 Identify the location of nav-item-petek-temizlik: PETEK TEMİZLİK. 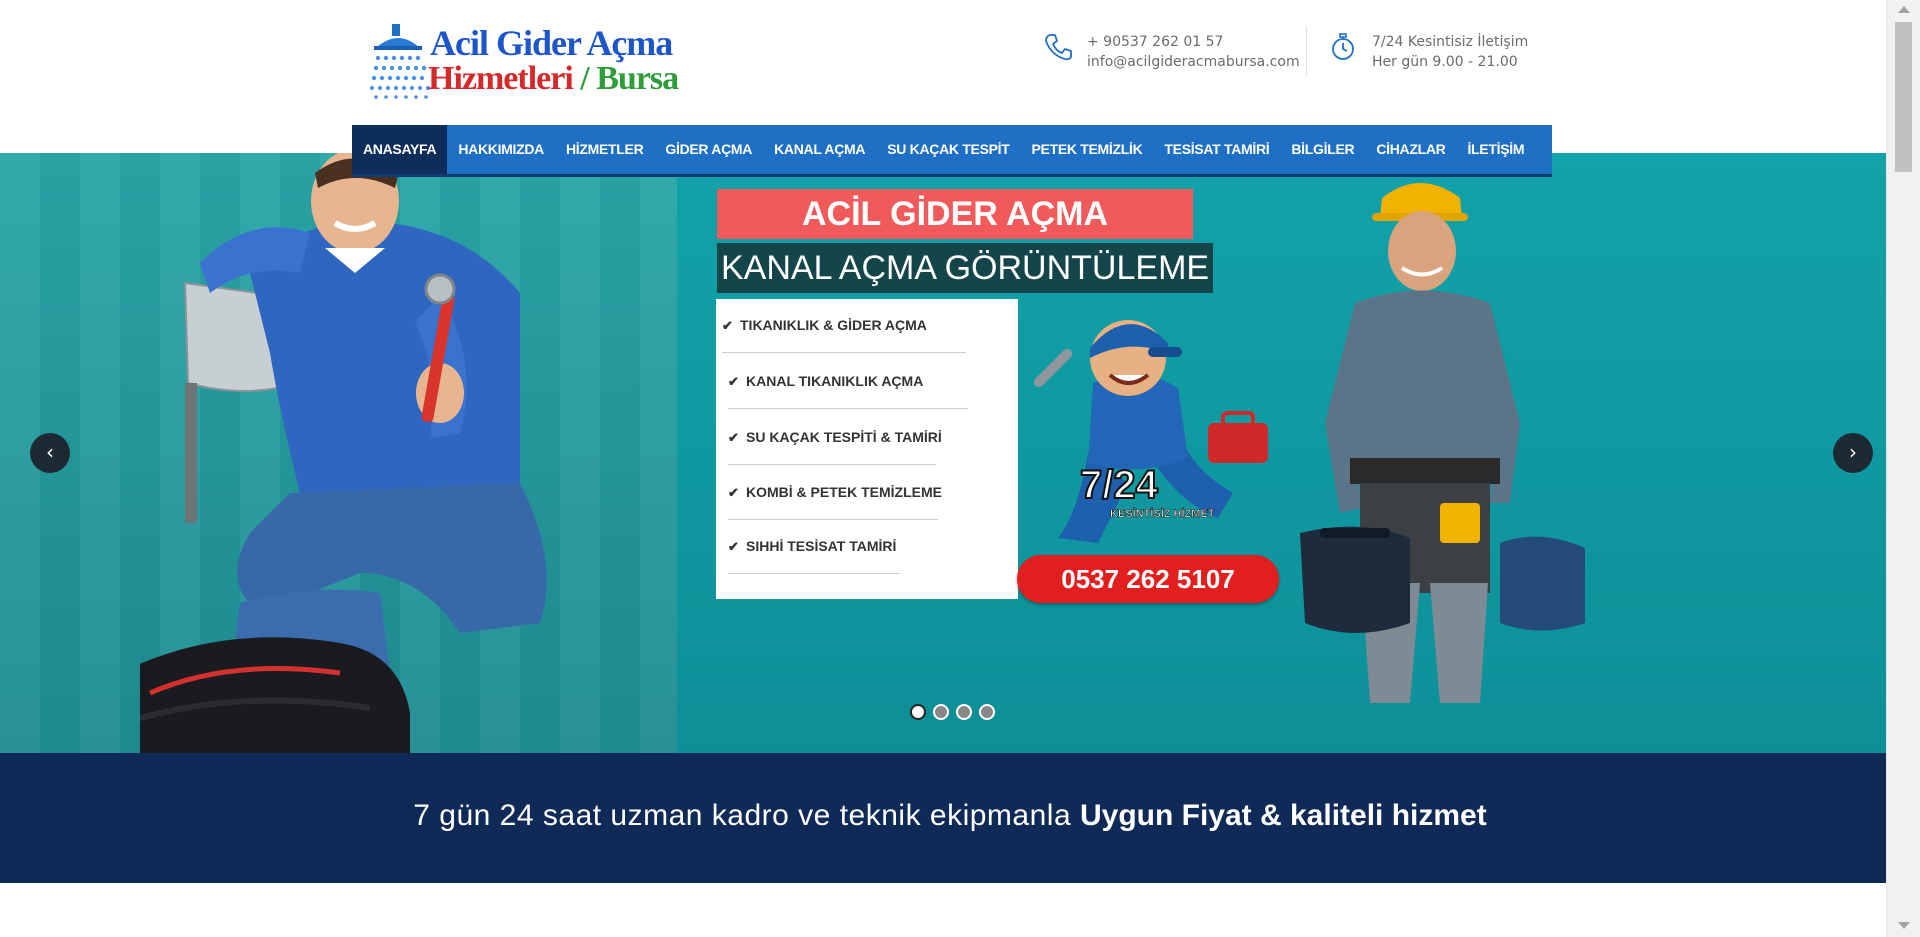
(1087, 149).